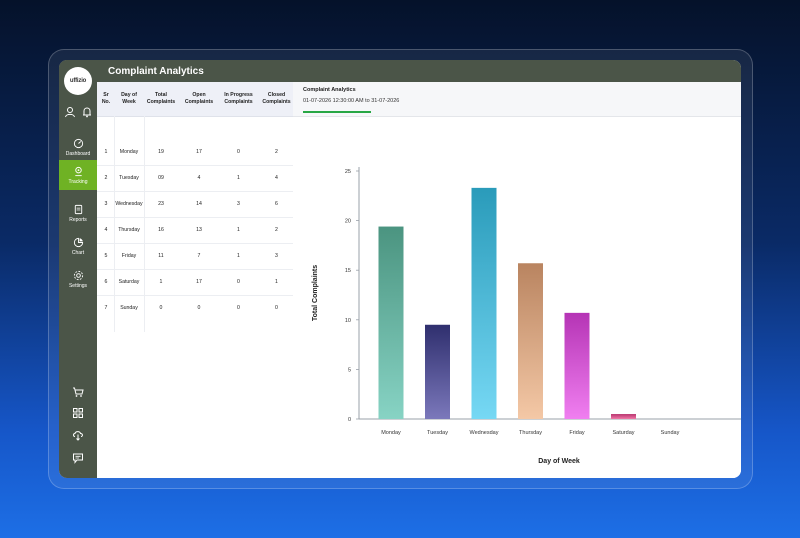 The height and width of the screenshot is (538, 800). What do you see at coordinates (78, 171) in the screenshot?
I see `tracking-icon` at bounding box center [78, 171].